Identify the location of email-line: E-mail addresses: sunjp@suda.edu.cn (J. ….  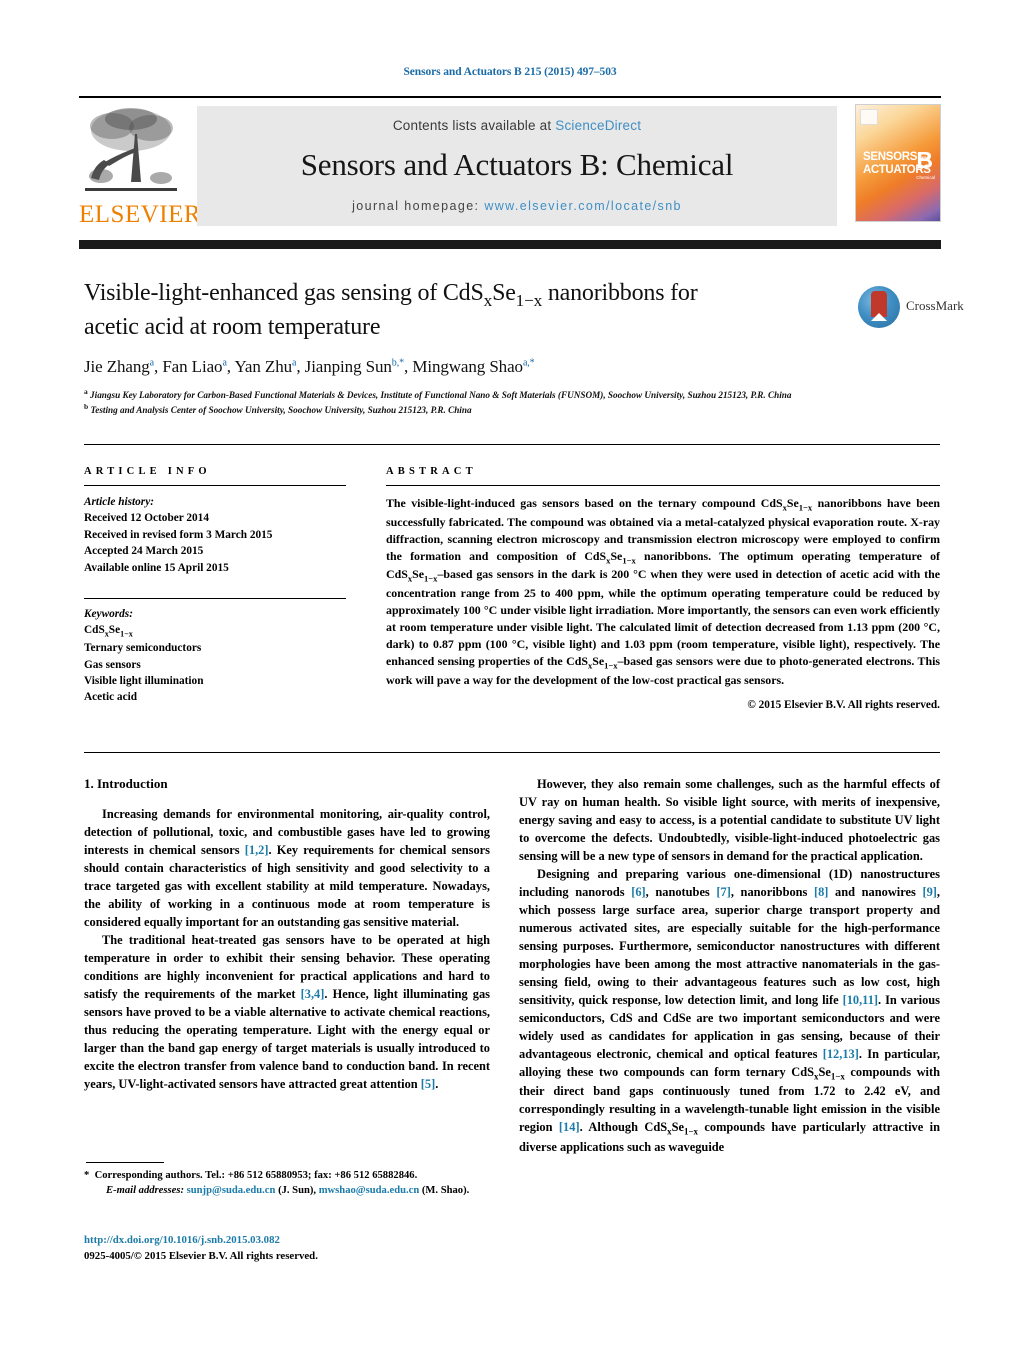
(288, 1191).